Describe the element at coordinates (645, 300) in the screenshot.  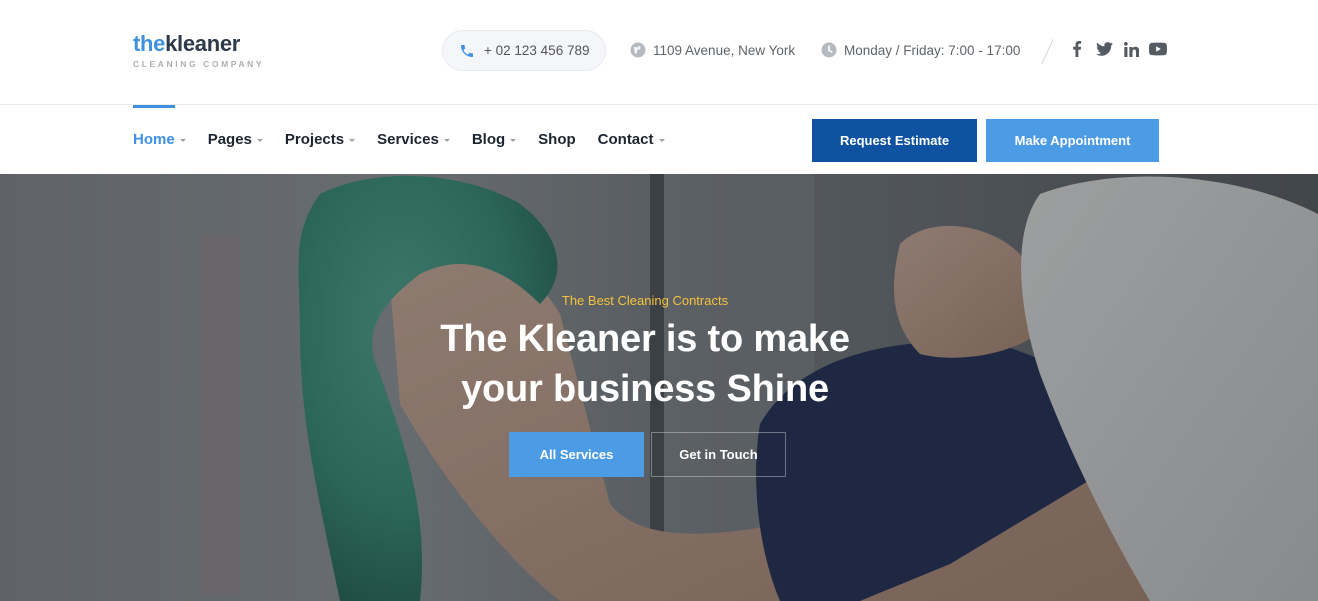
I see `hero-tagline: The Best Cleaning Contracts` at that location.